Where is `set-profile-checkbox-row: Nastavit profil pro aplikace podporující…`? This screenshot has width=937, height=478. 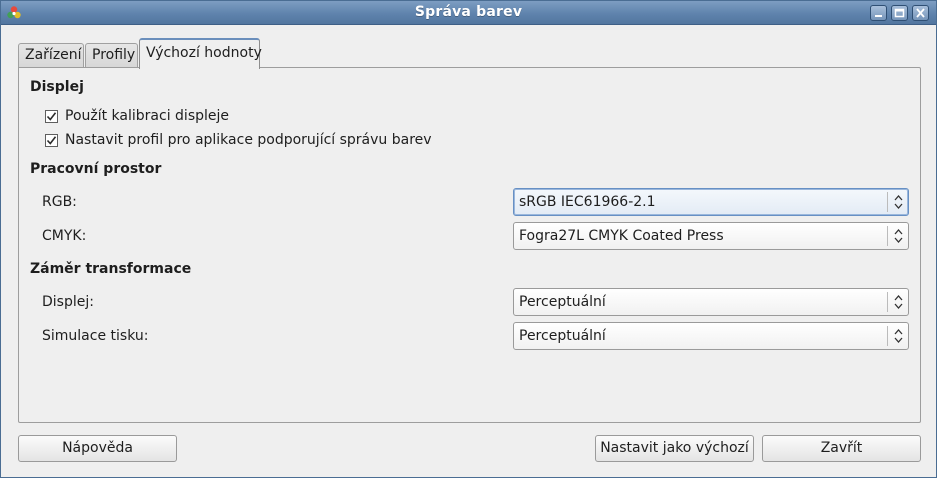
set-profile-checkbox-row: Nastavit profil pro aplikace podporující… is located at coordinates (238, 140).